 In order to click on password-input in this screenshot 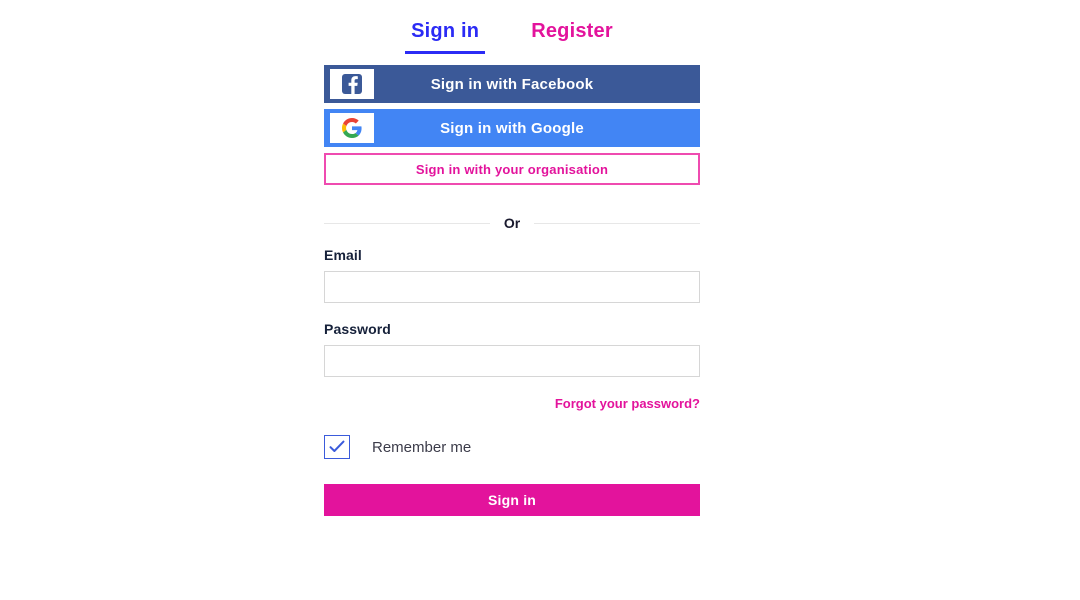, I will do `click(512, 361)`.